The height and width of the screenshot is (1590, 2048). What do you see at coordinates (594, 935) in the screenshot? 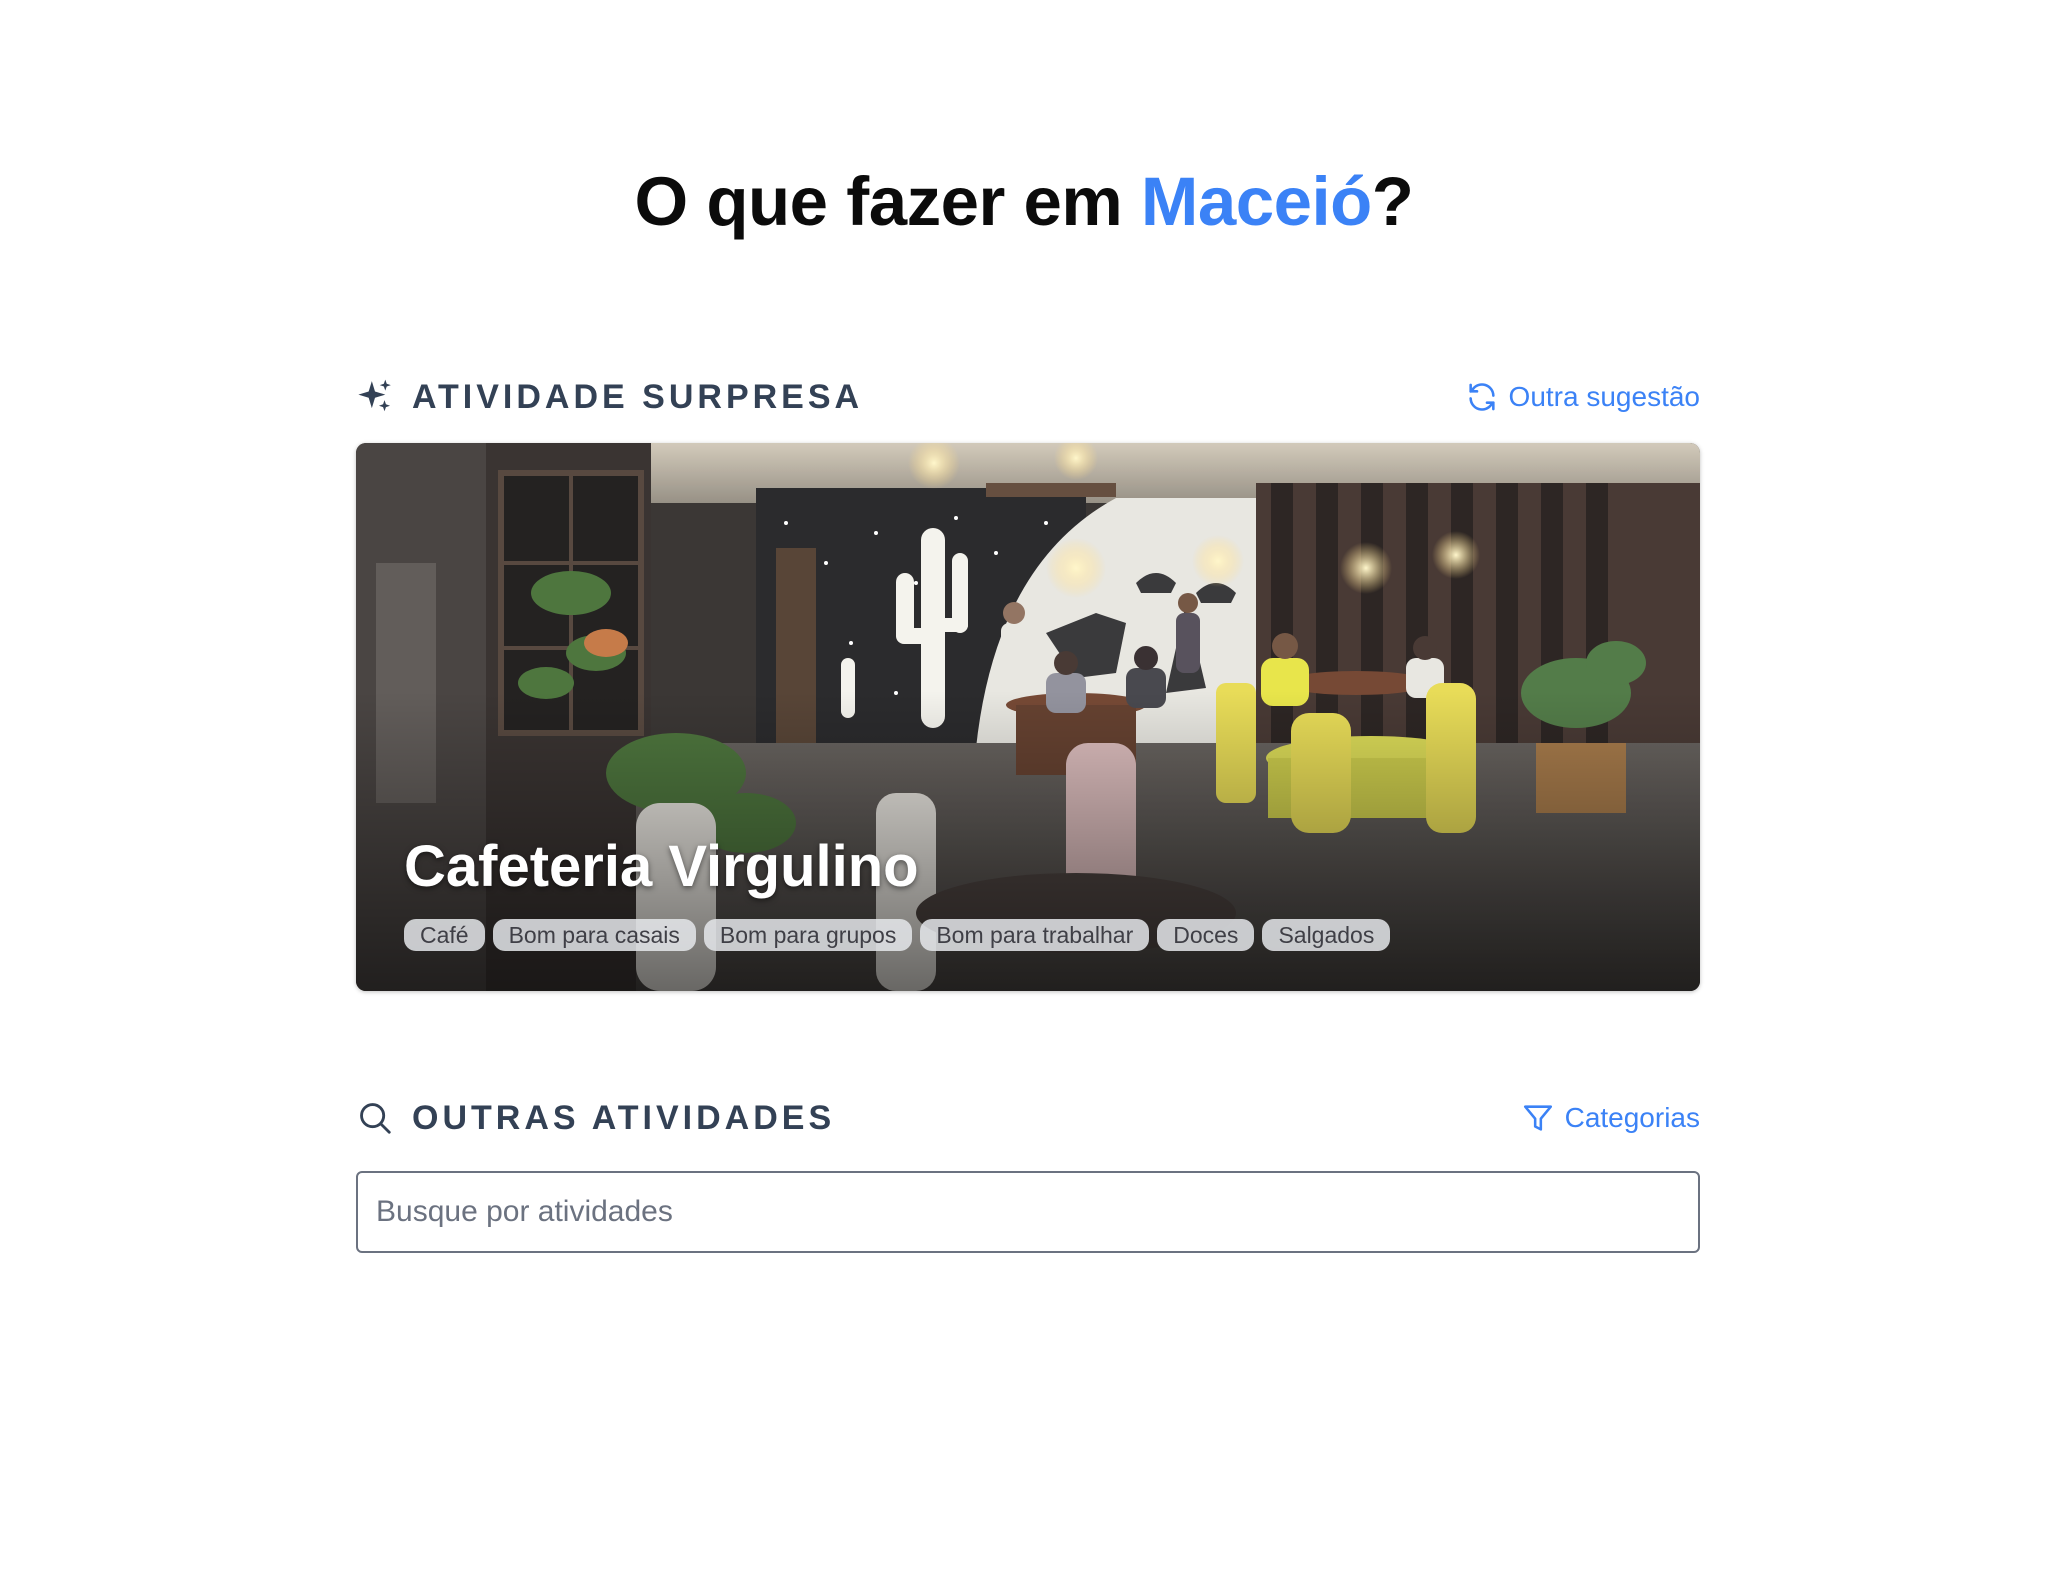
I see `activity-tag: Bom para casais` at bounding box center [594, 935].